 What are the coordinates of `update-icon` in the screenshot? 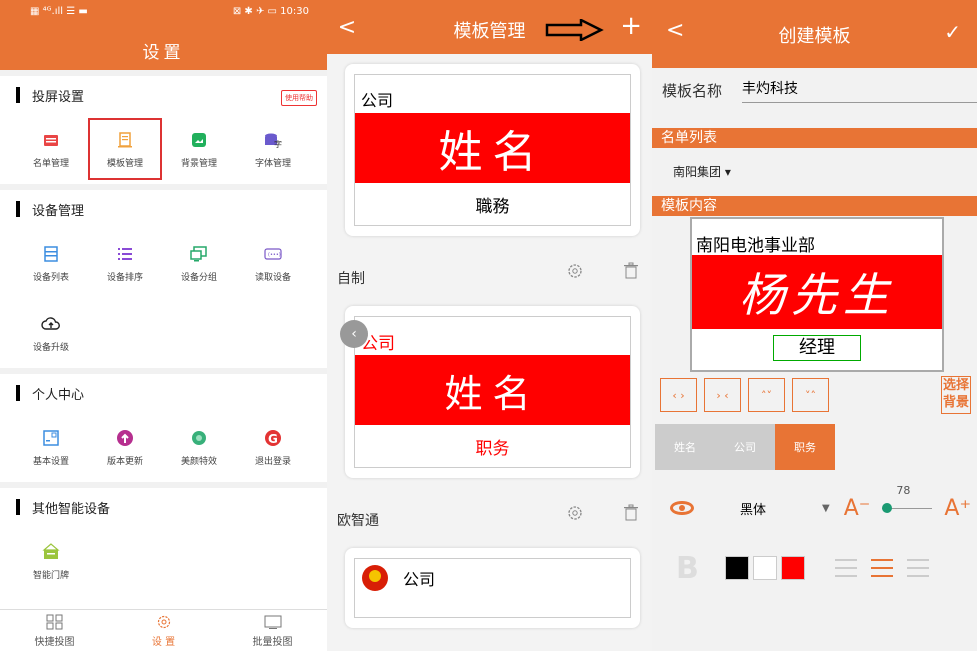 It's located at (125, 437).